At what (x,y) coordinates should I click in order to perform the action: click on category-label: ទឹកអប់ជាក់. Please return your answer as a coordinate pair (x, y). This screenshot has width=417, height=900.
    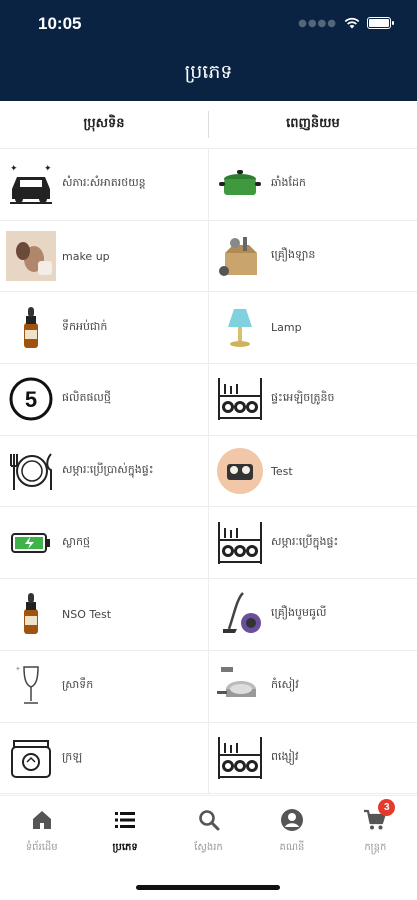
    Looking at the image, I should click on (85, 326).